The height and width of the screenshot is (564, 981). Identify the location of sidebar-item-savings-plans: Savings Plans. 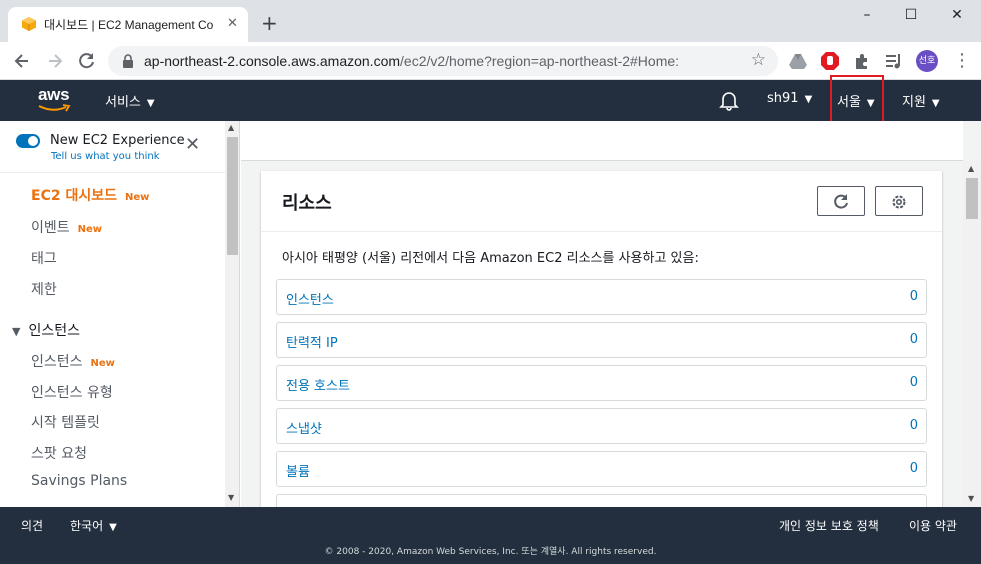
(79, 481).